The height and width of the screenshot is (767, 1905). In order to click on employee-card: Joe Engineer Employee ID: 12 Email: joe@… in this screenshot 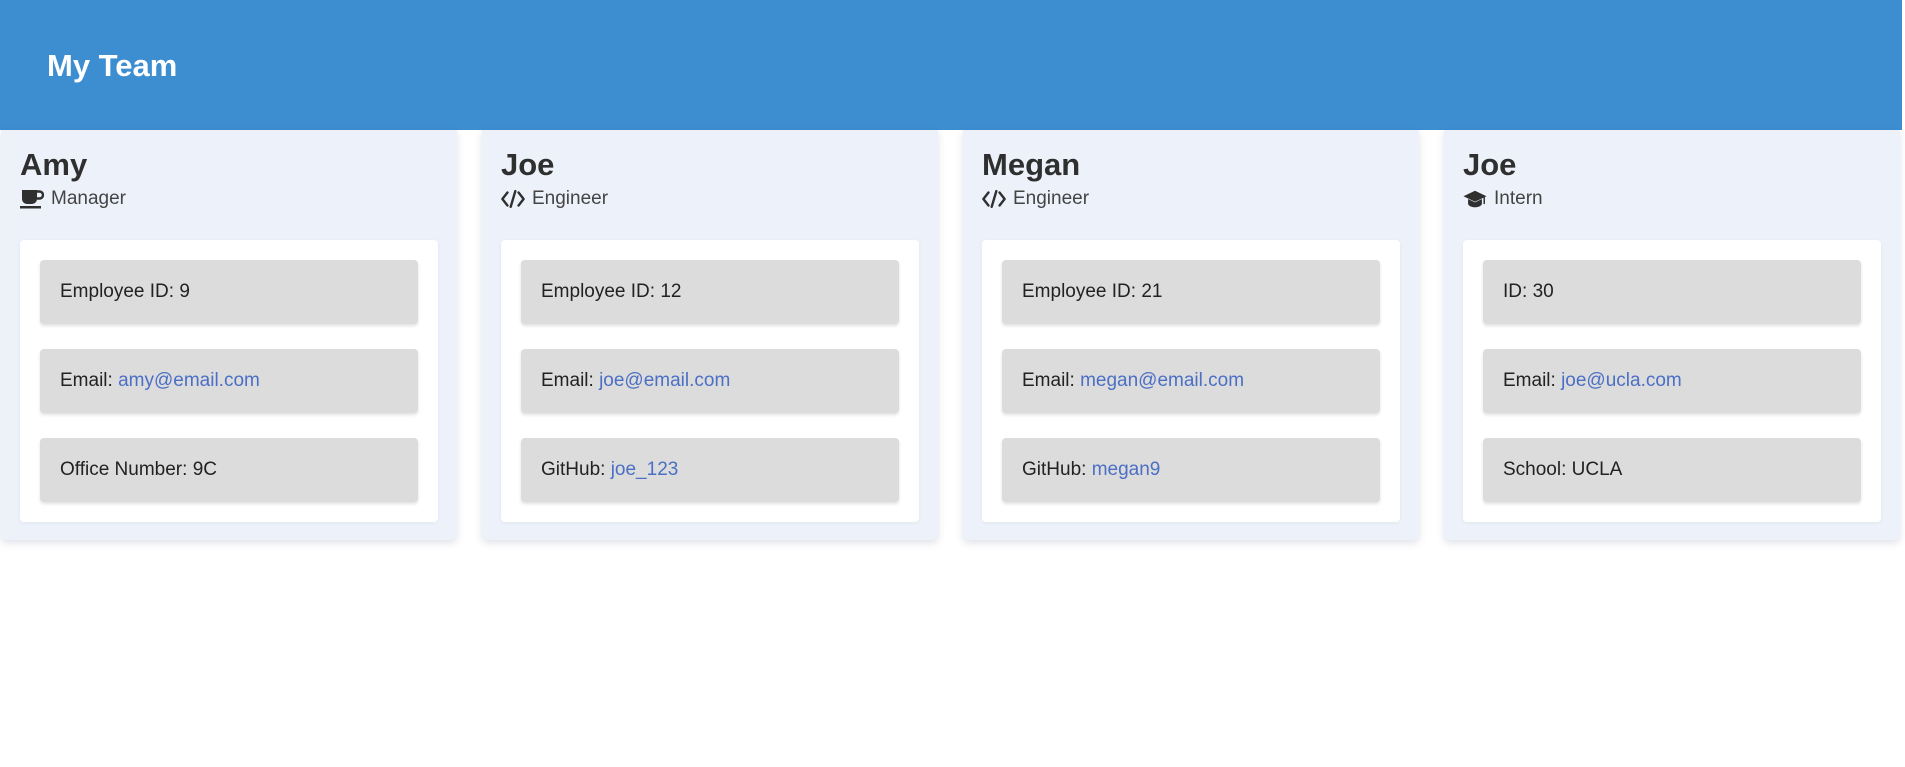, I will do `click(710, 335)`.